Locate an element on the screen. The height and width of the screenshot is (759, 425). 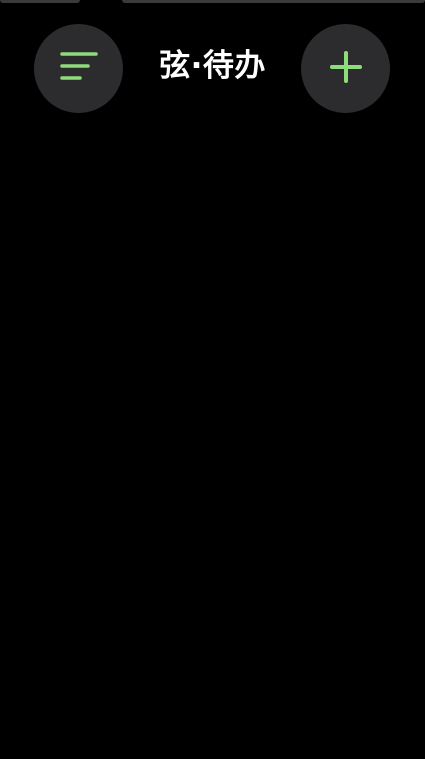
plus-icon is located at coordinates (346, 69).